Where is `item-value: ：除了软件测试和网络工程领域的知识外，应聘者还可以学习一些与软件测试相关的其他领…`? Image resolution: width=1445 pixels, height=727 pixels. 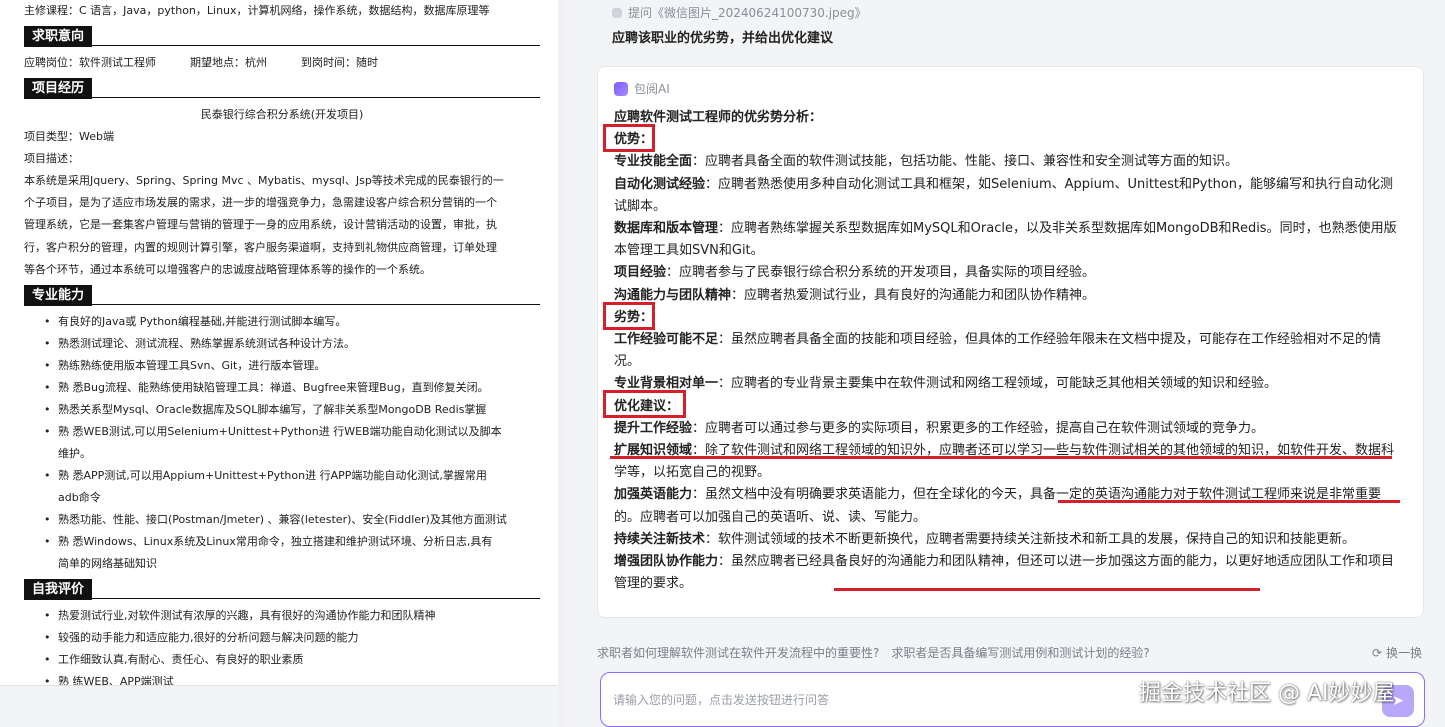 item-value: ：除了软件测试和网络工程领域的知识外，应聘者还可以学习一些与软件测试相关的其他领… is located at coordinates (1004, 462).